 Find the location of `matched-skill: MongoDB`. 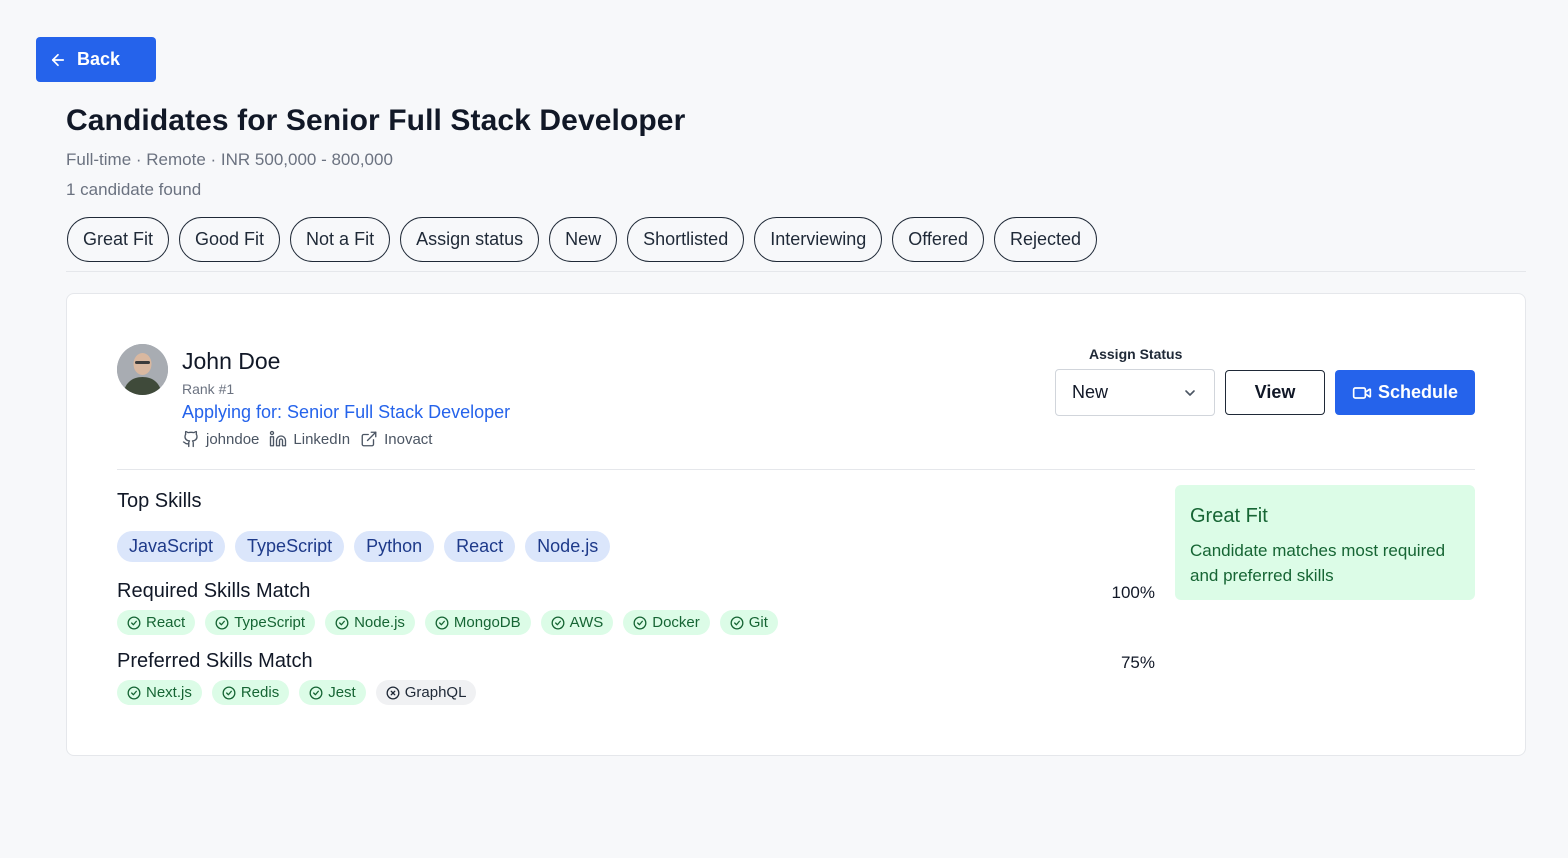

matched-skill: MongoDB is located at coordinates (477, 622).